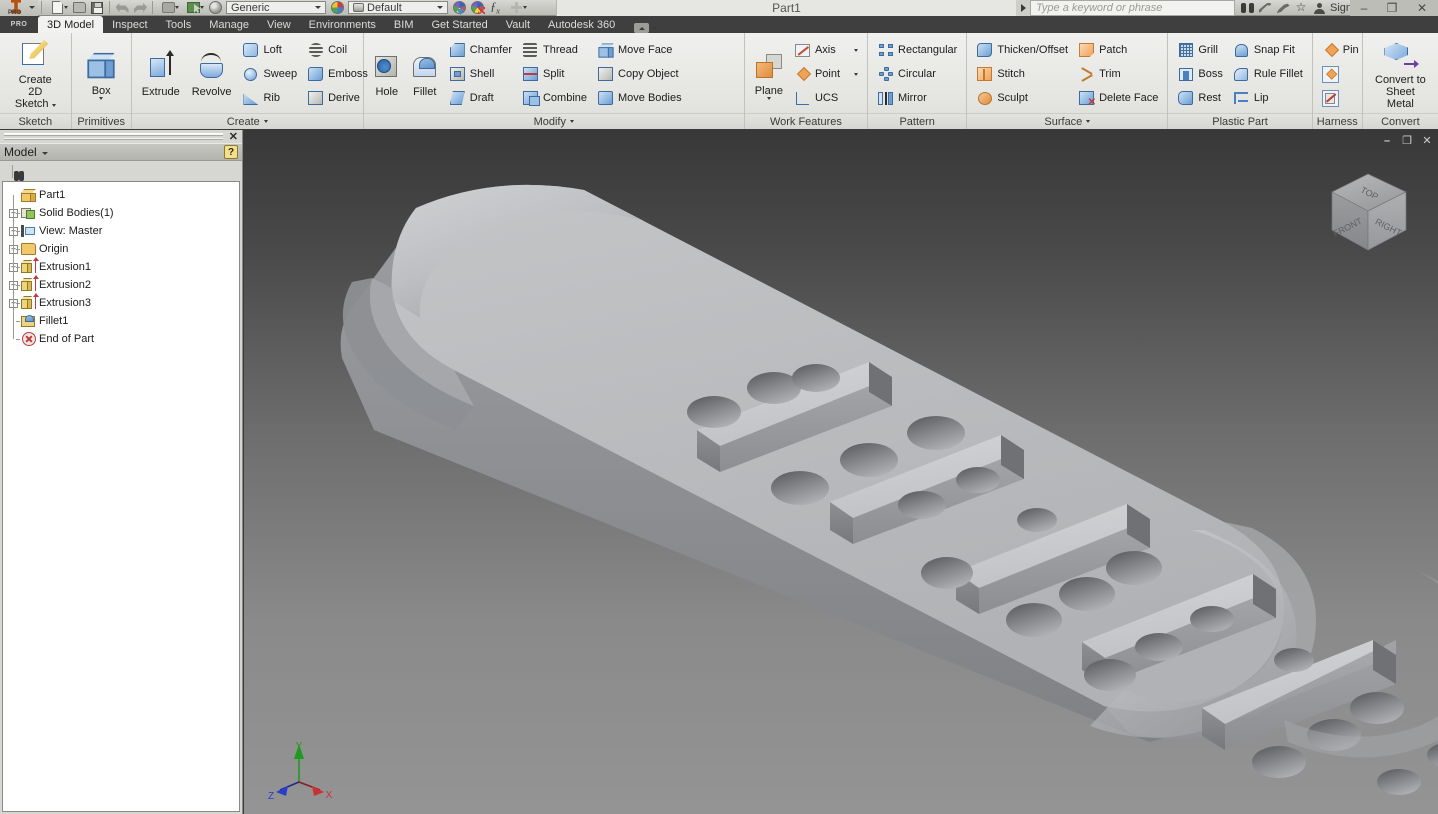 The image size is (1438, 814). I want to click on tab-manage: Manage, so click(229, 25).